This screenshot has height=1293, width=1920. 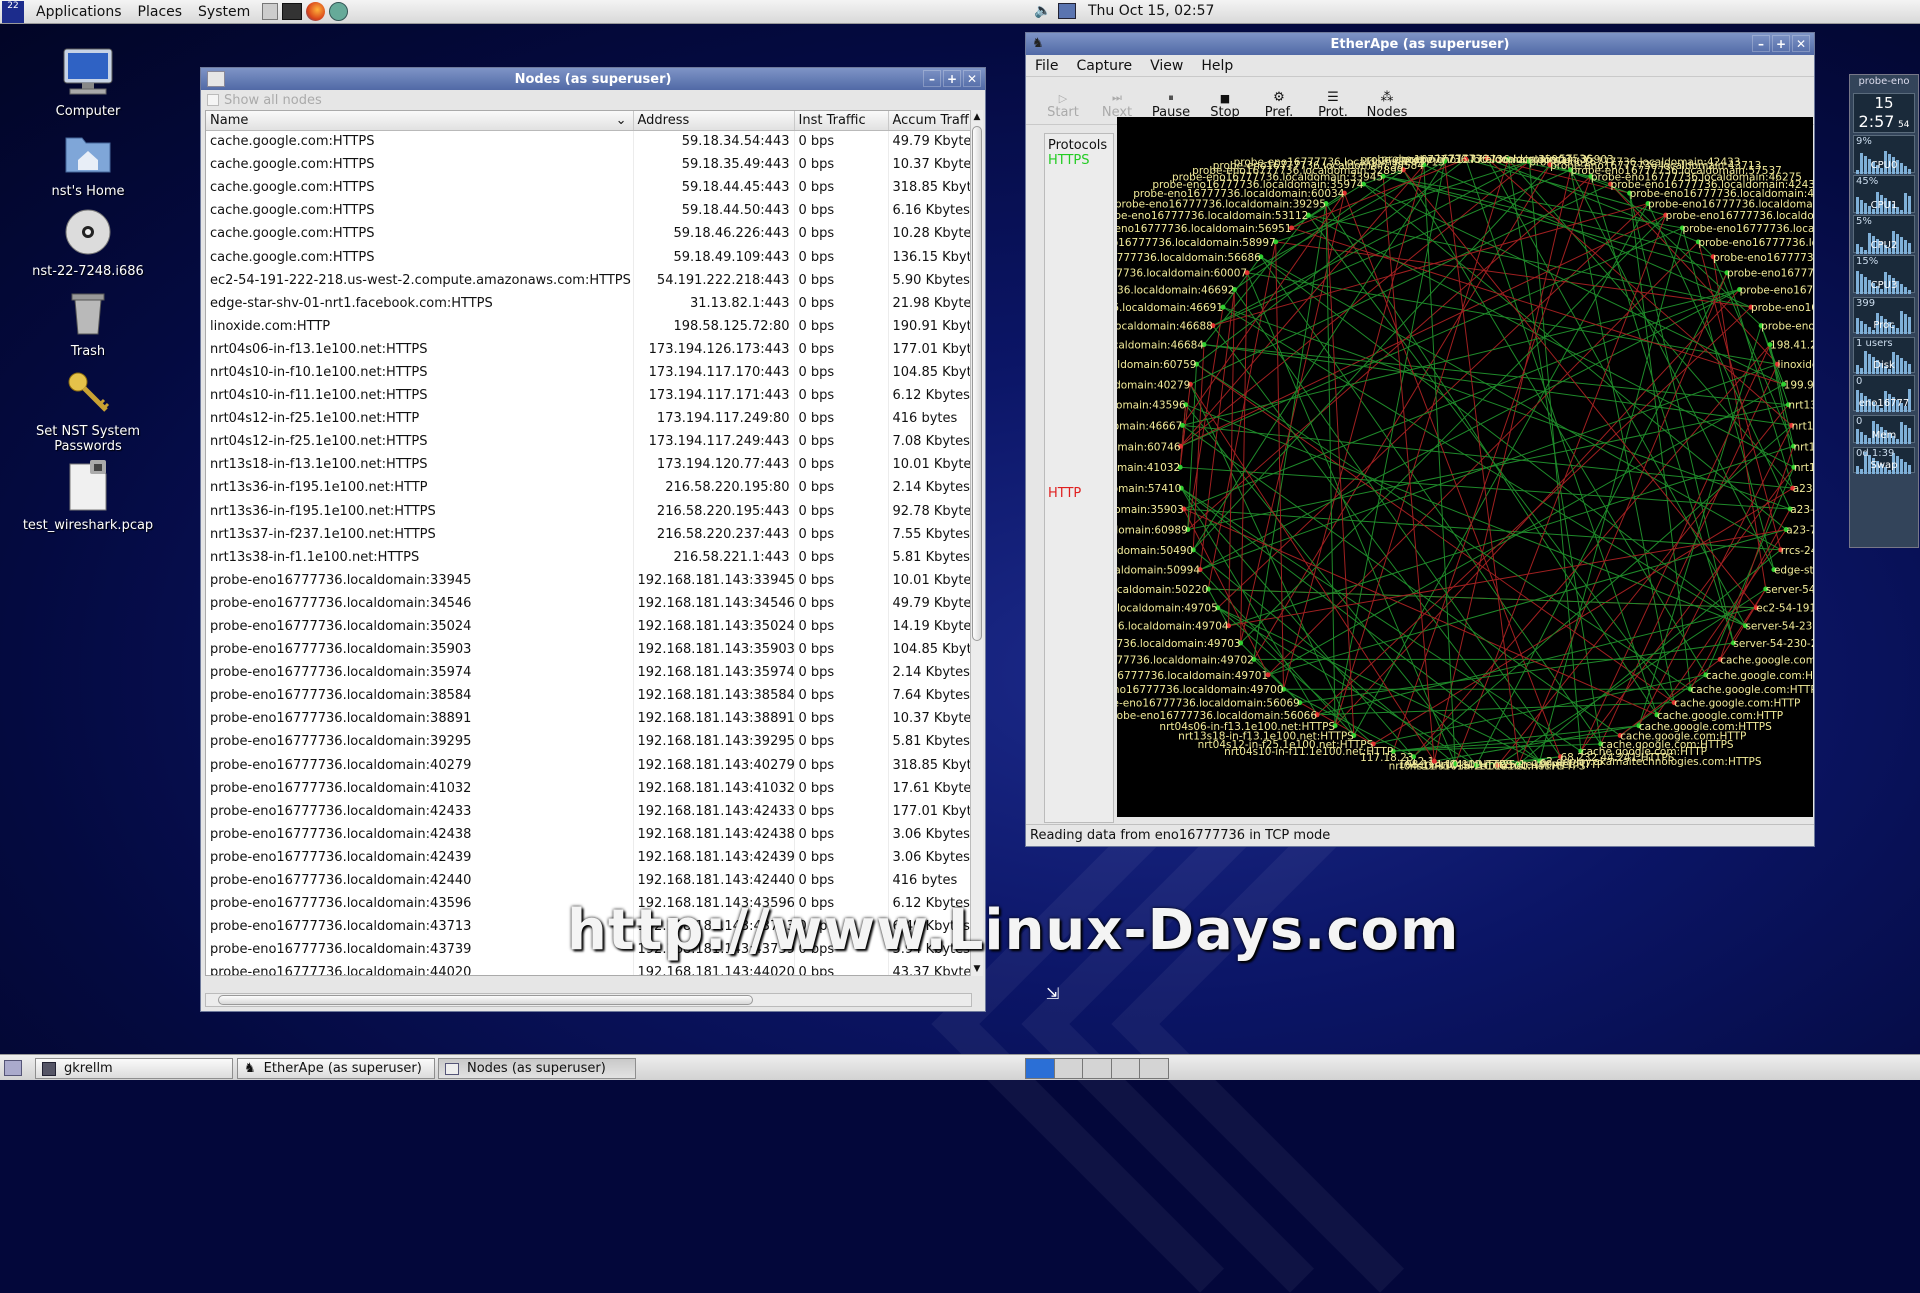 I want to click on desktop-icon-passwords: Set NST System Passwords, so click(x=88, y=409).